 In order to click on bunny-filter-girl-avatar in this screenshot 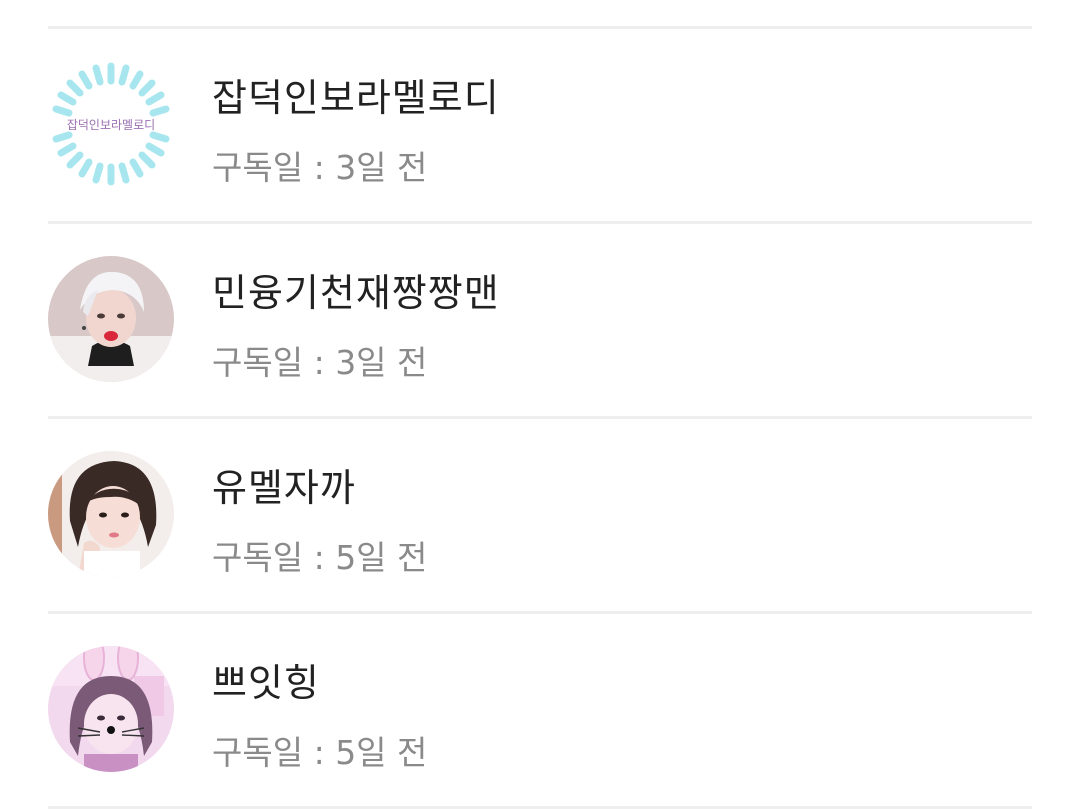, I will do `click(111, 709)`.